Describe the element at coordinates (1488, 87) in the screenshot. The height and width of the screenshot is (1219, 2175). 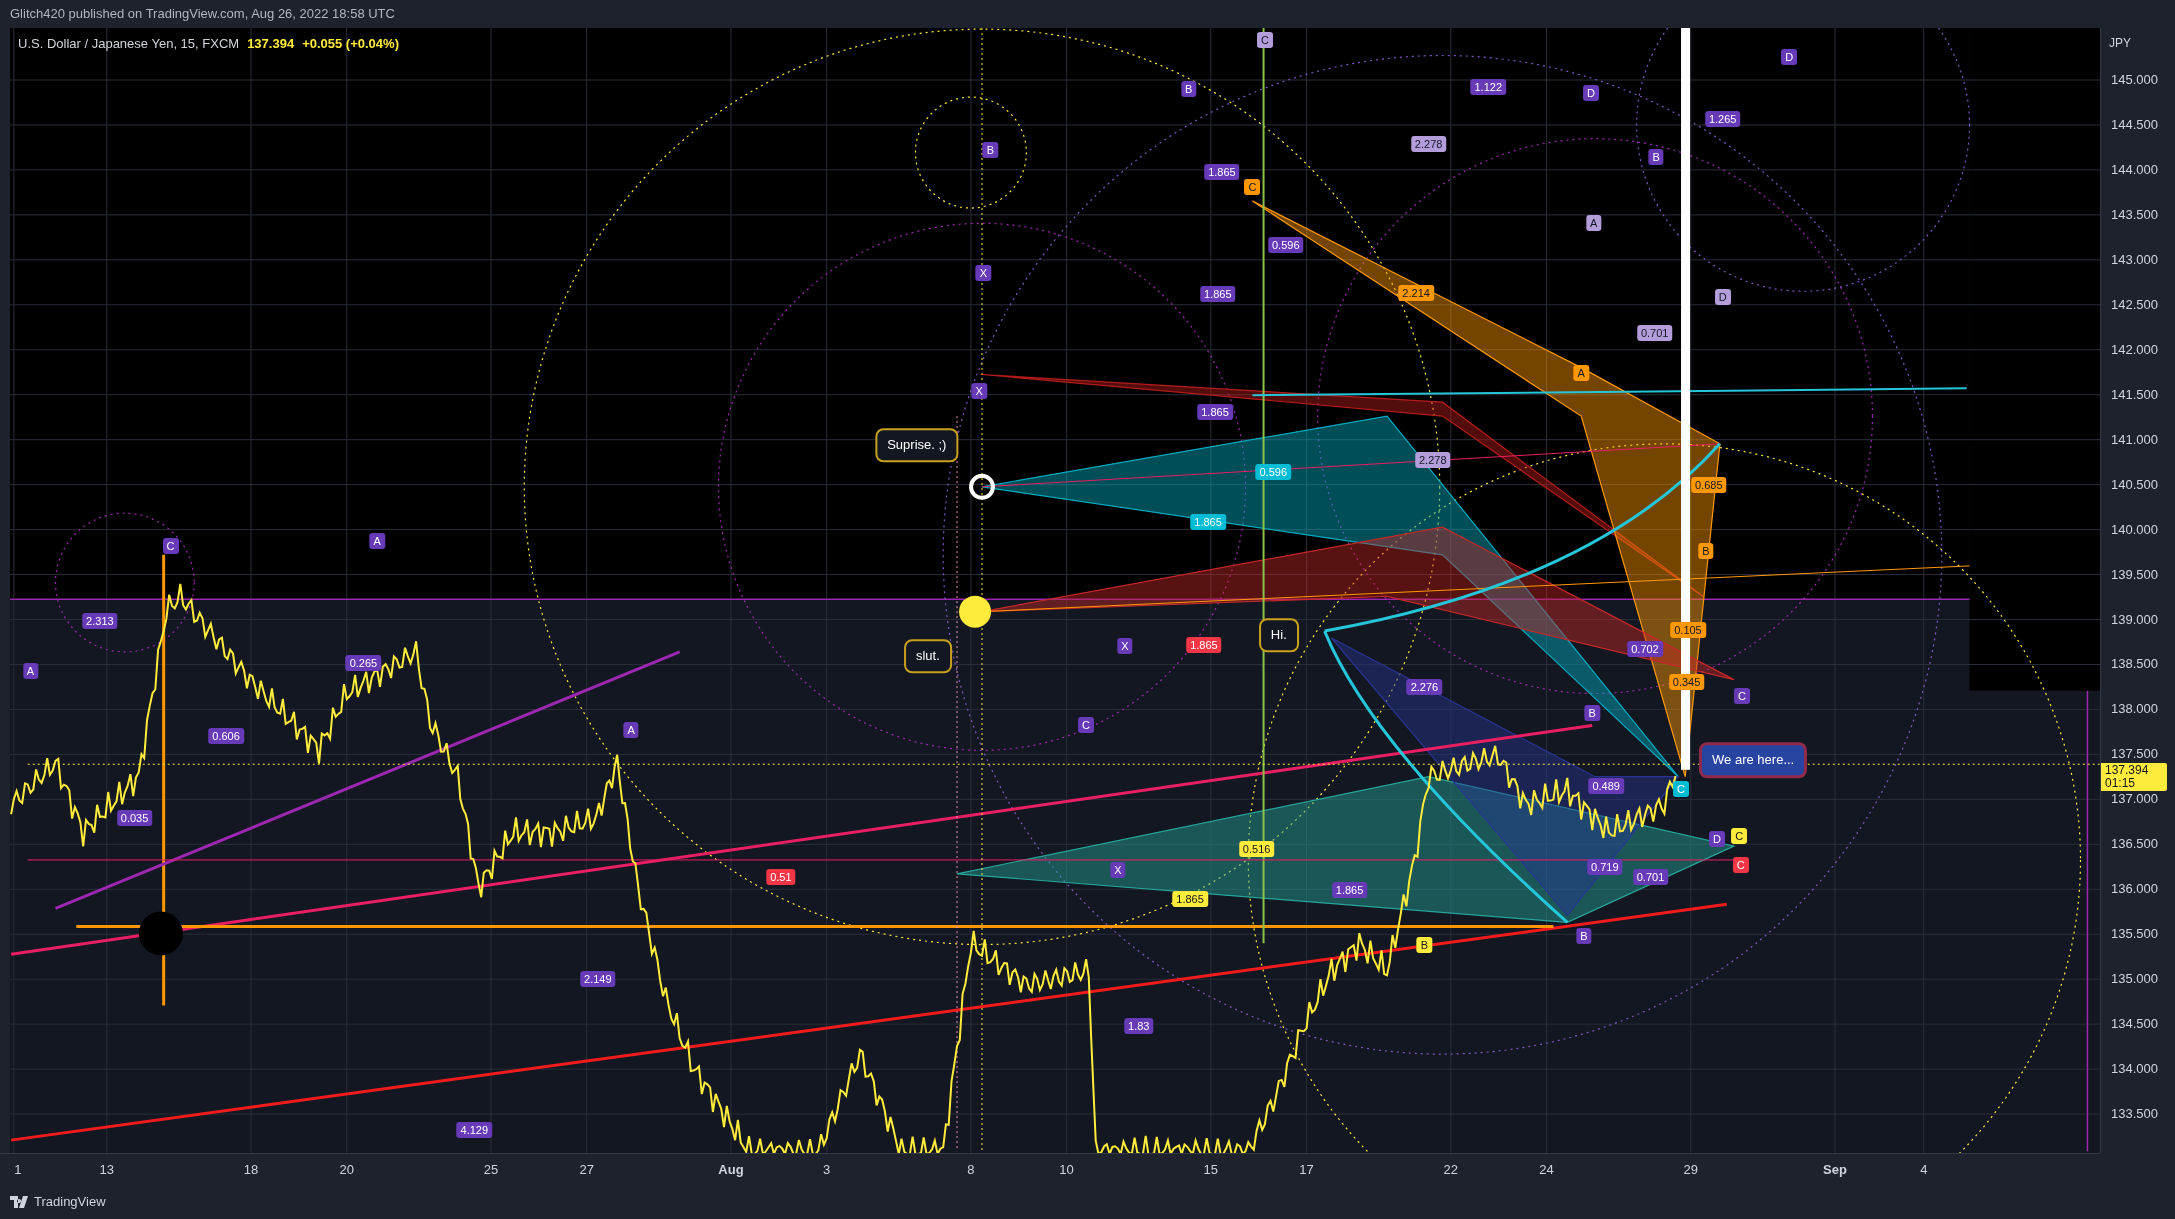
I see `pattern-point-label: 1.122` at that location.